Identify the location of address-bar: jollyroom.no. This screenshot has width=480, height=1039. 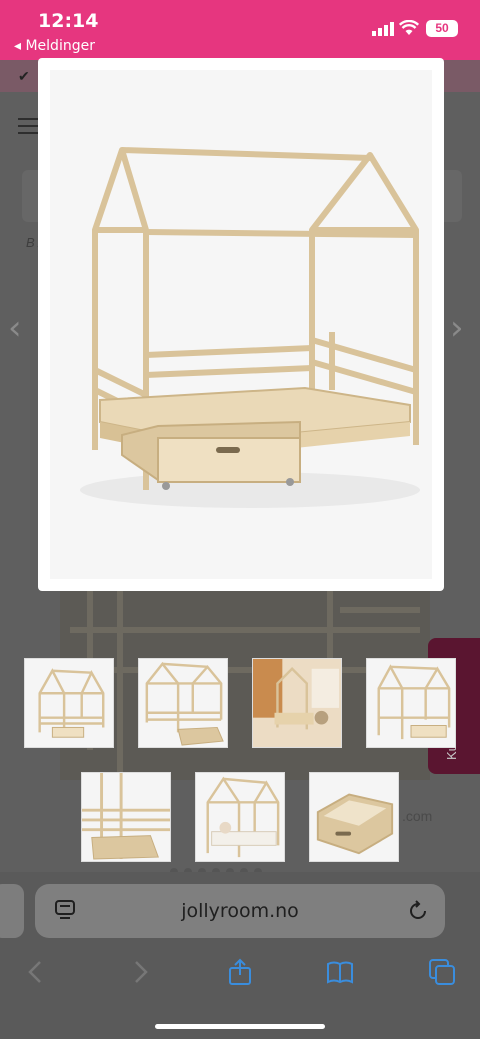
(240, 911).